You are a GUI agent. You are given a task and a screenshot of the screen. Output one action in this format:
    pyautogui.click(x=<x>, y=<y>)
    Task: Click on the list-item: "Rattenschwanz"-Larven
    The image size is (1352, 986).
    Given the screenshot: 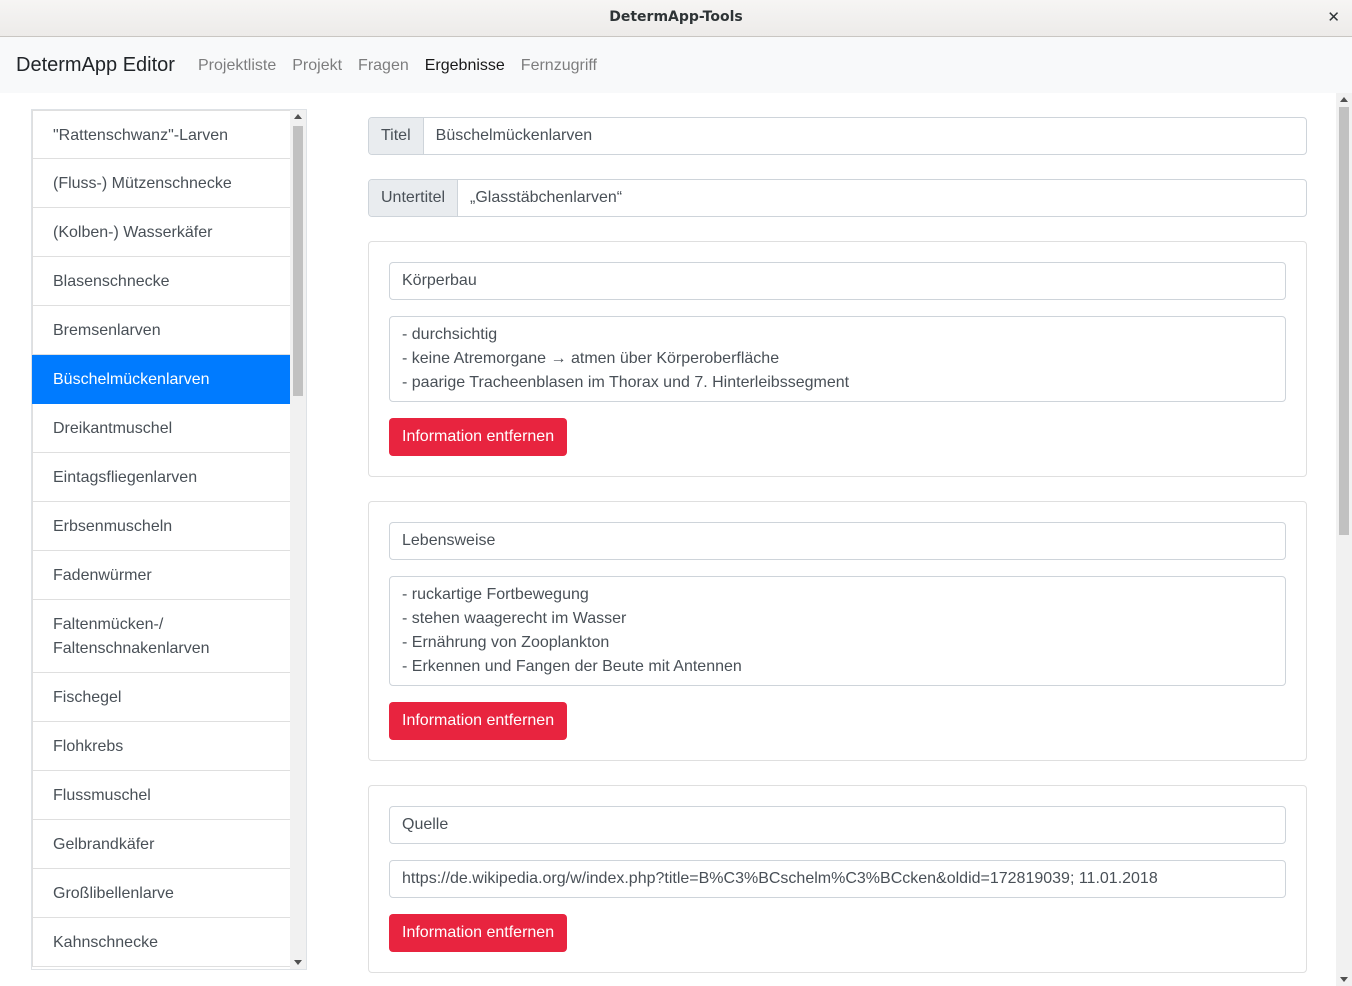 What is the action you would take?
    pyautogui.click(x=161, y=134)
    